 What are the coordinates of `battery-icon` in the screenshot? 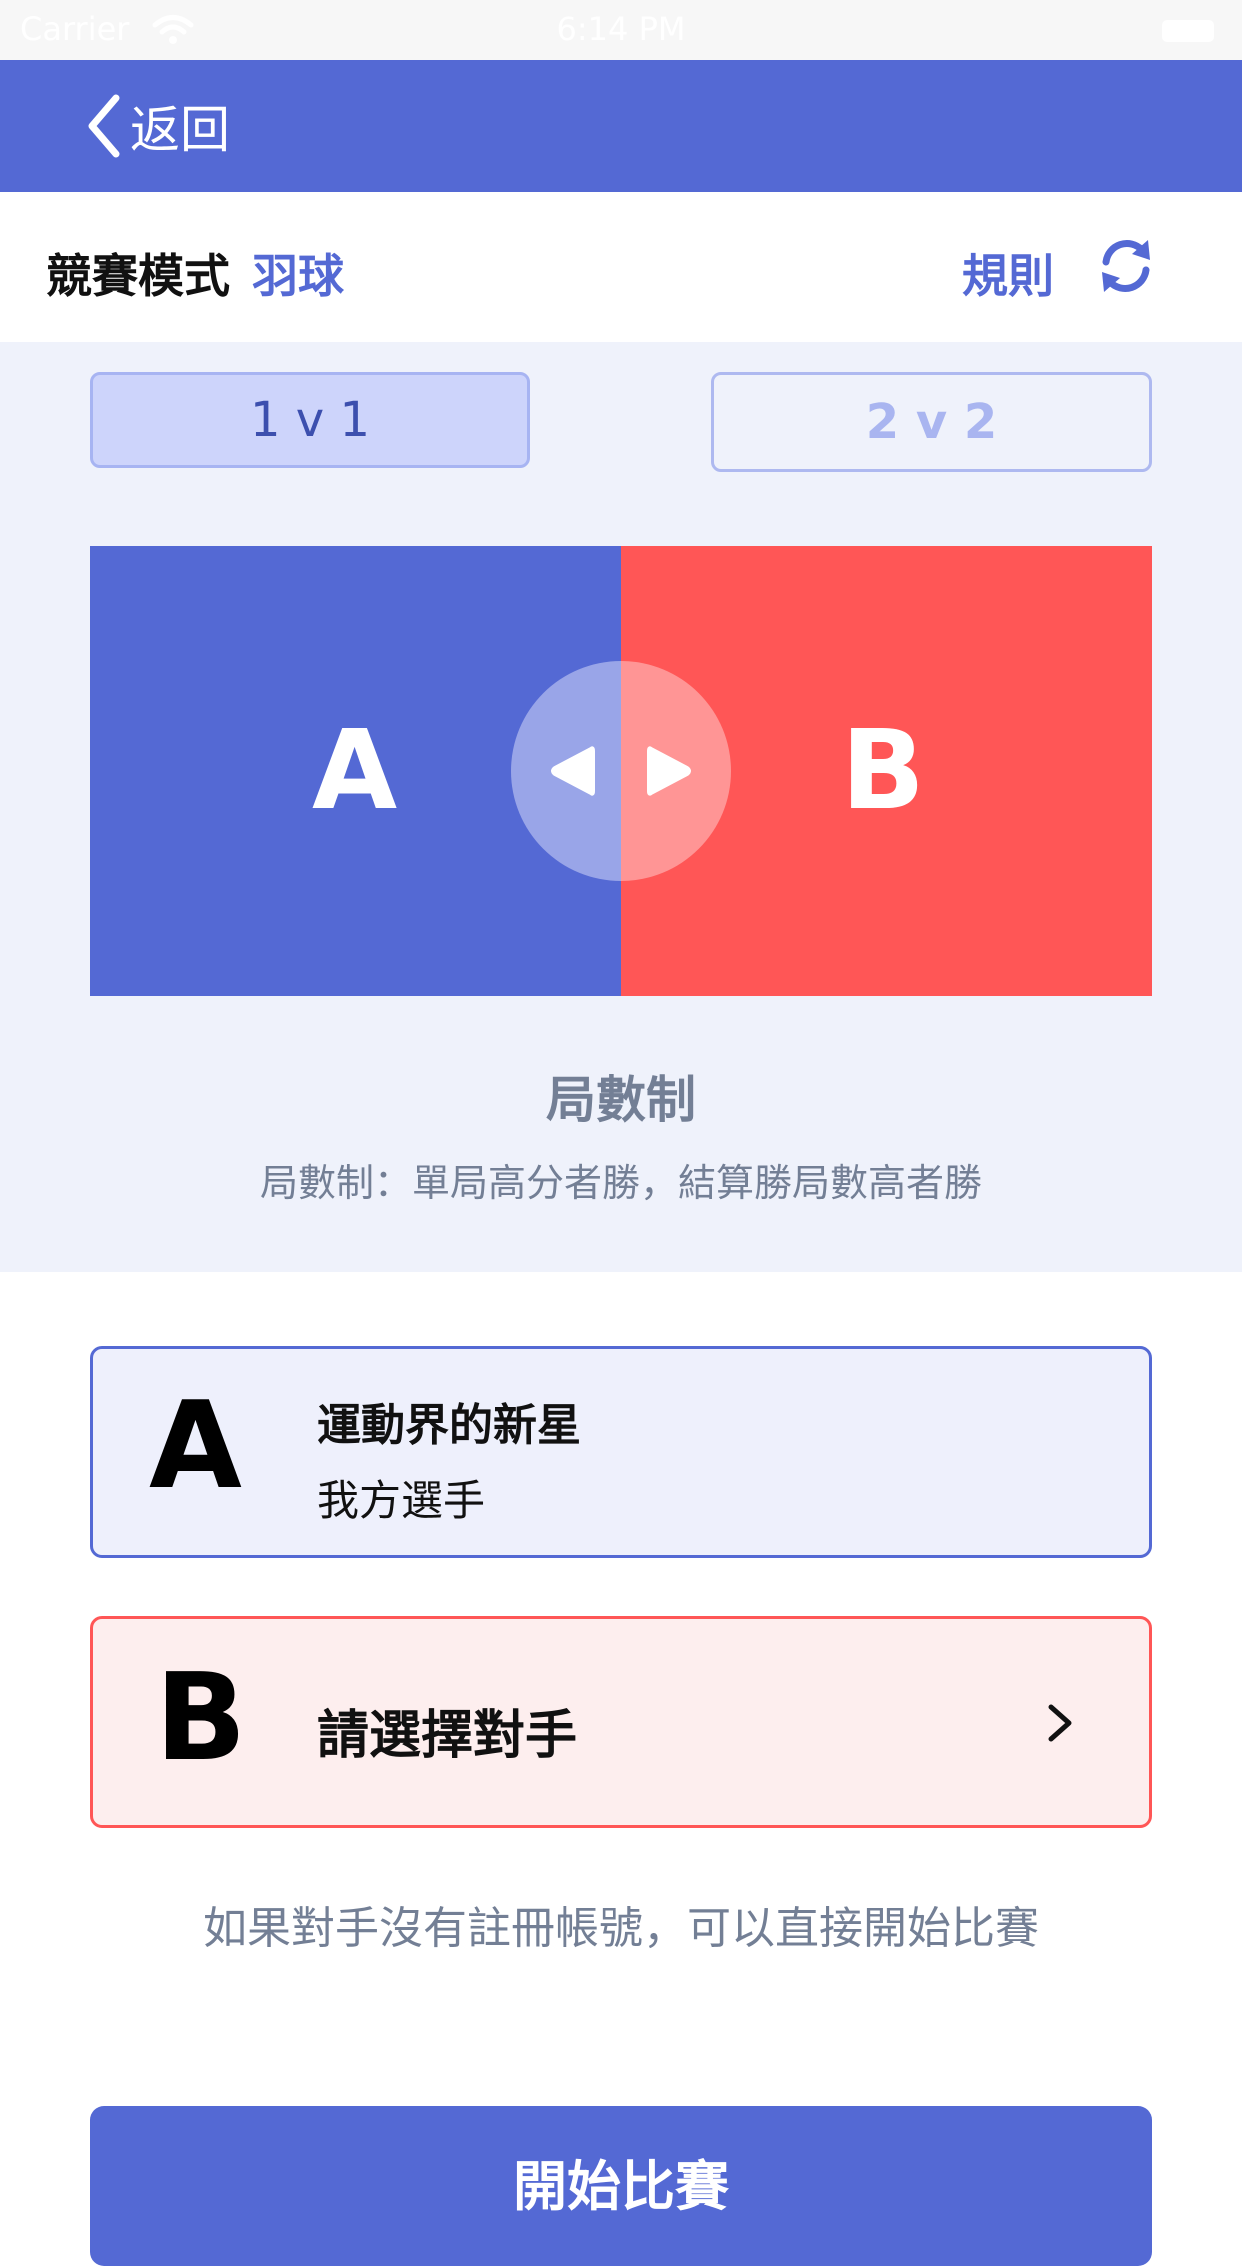 It's located at (1188, 31).